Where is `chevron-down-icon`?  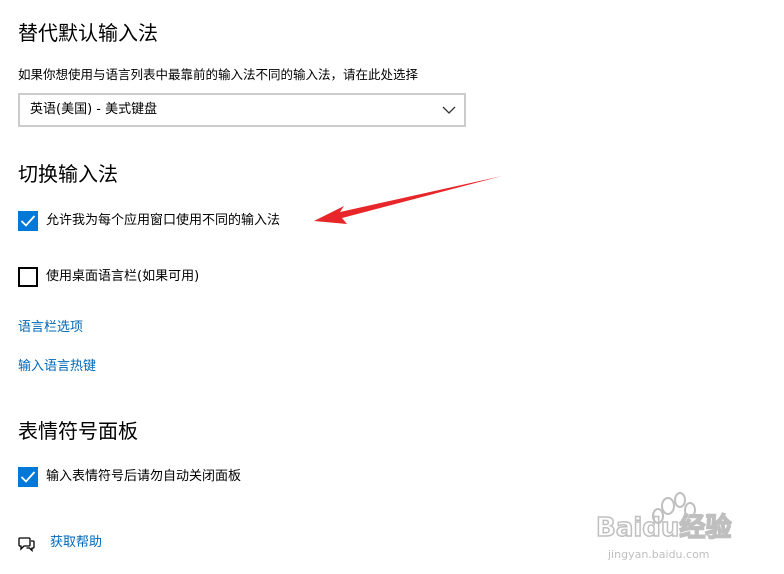 chevron-down-icon is located at coordinates (449, 110).